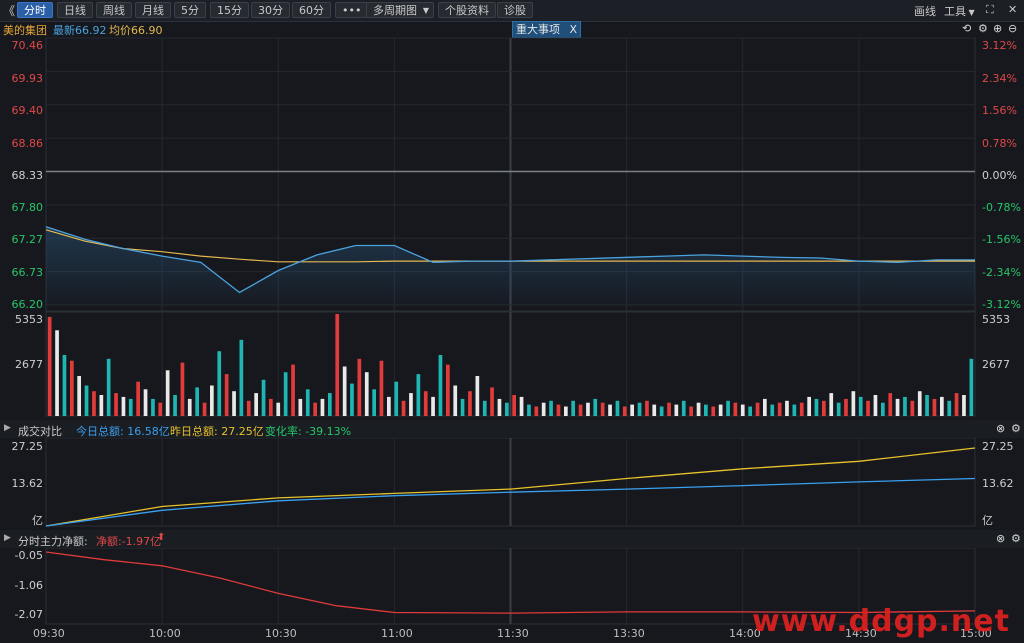 The image size is (1024, 643). I want to click on pct-label: -3.12%, so click(1001, 304).